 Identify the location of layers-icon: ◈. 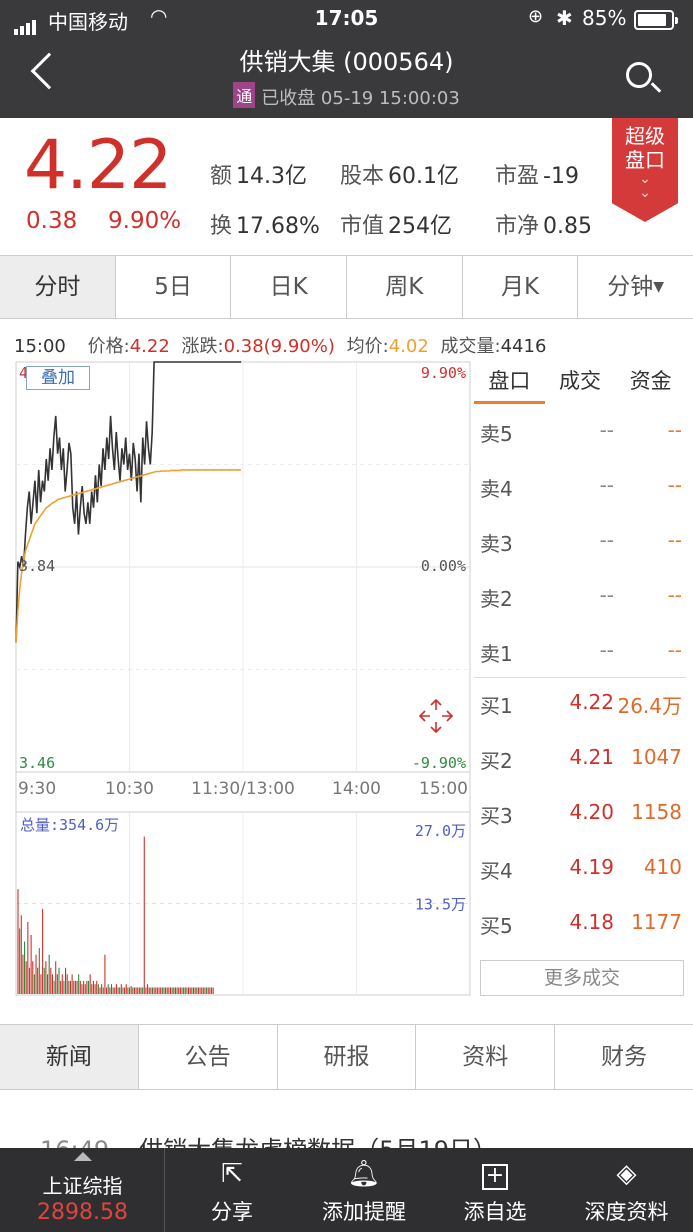
(626, 1174).